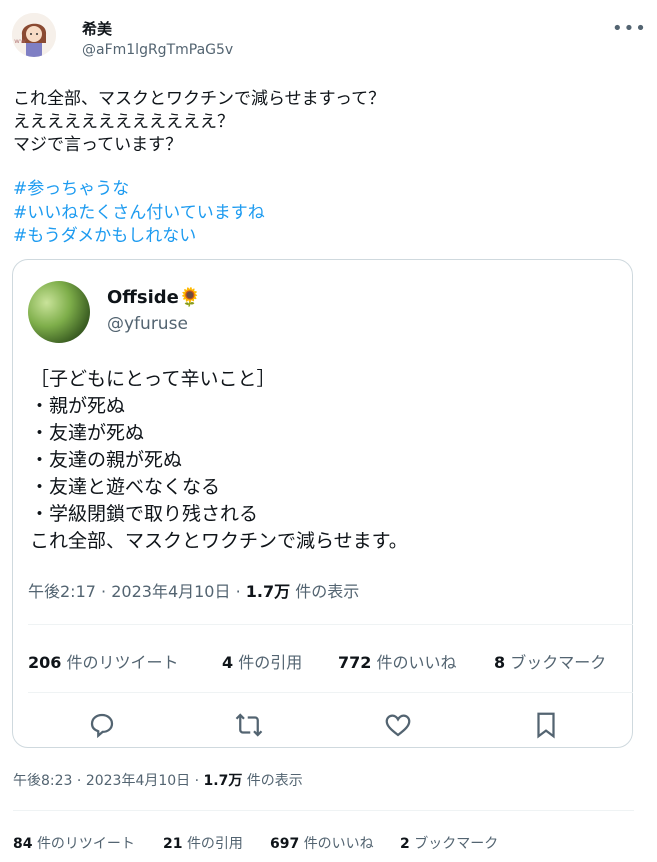 This screenshot has height=862, width=657. I want to click on quote-stat: 21 件の引用, so click(203, 843).